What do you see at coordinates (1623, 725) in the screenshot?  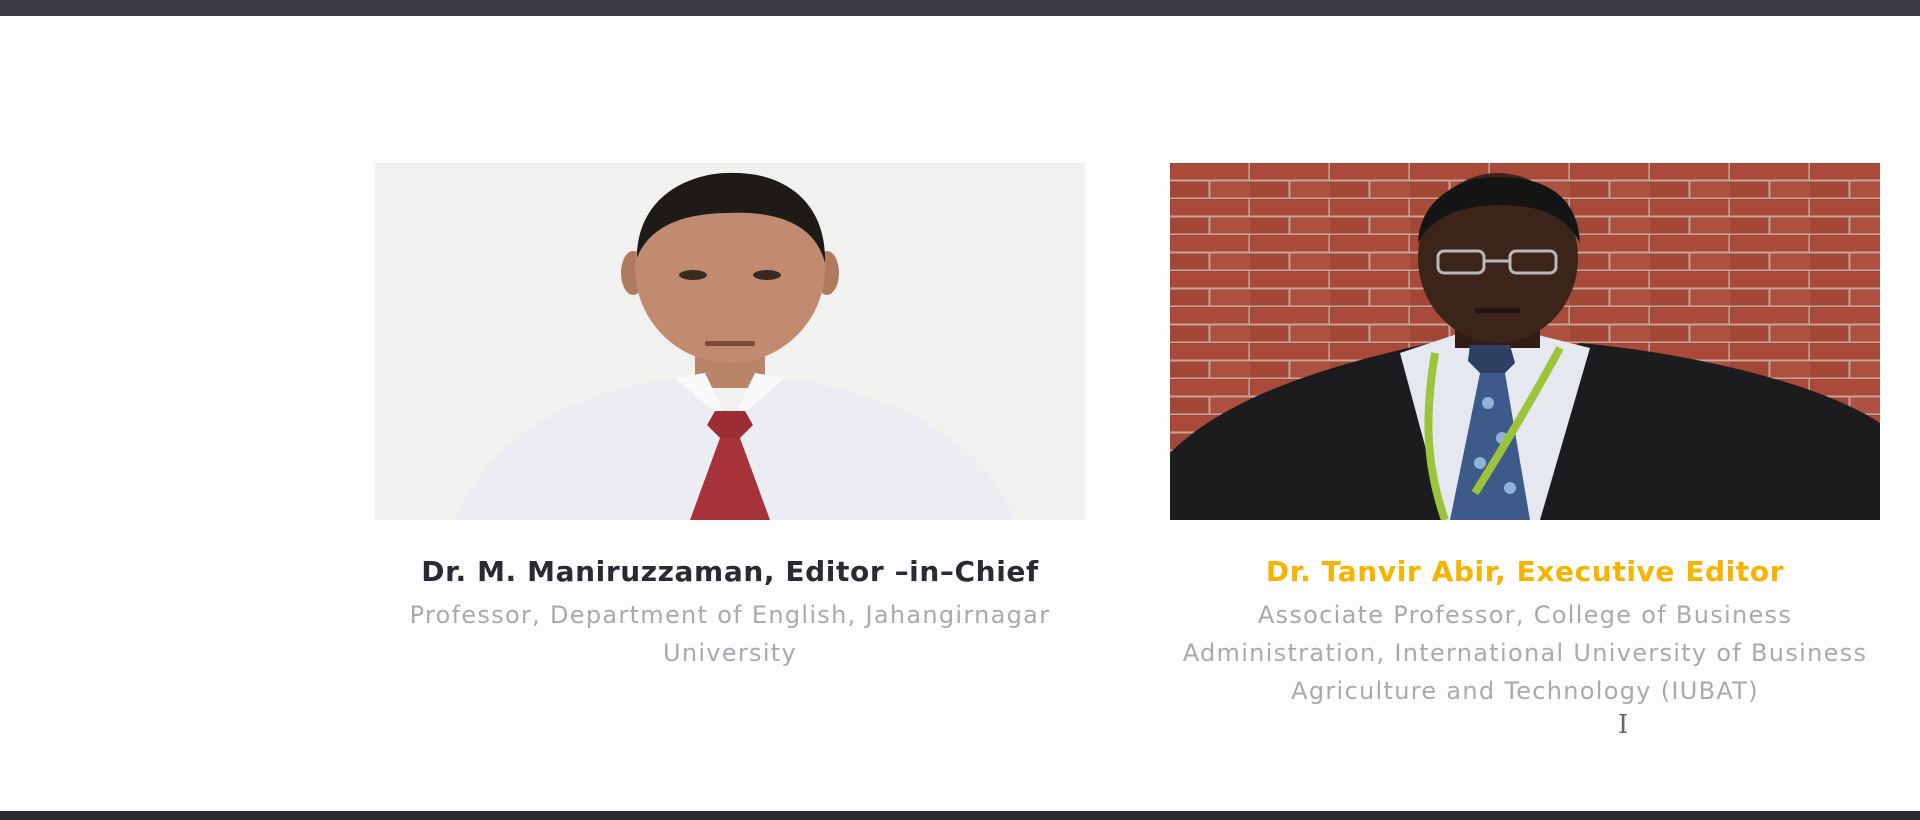 I see `text-cursor-icon: I` at bounding box center [1623, 725].